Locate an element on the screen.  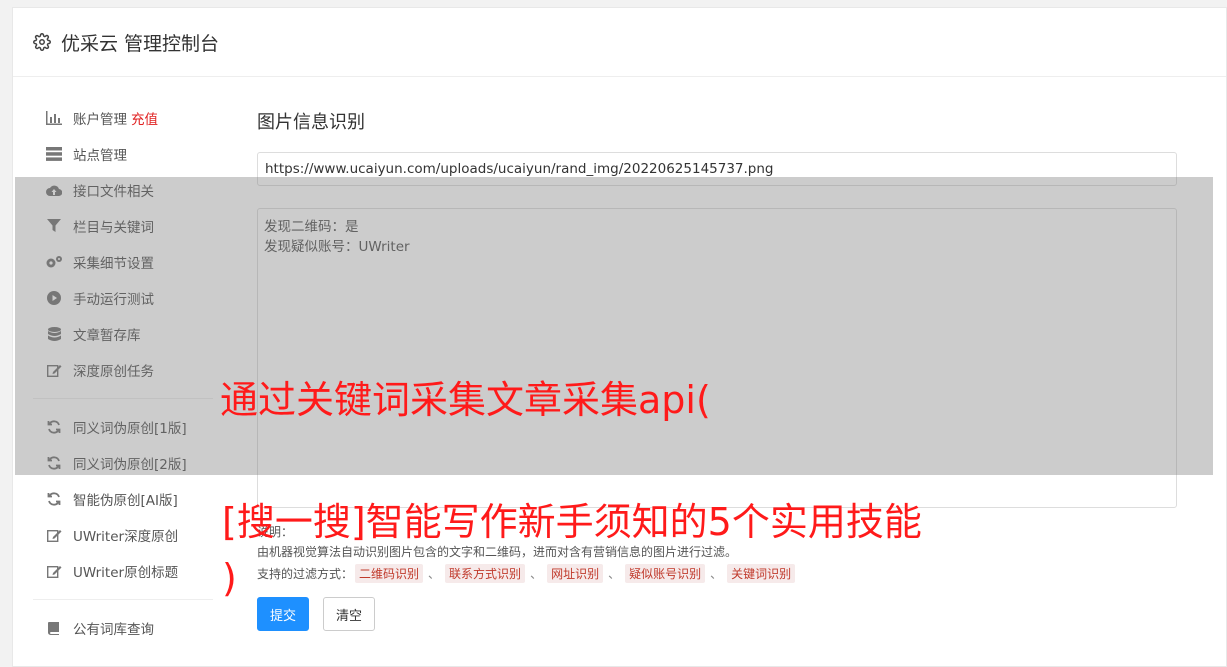
sidebar-item-synonym-v1: 同义词伪原创[1版] is located at coordinates (118, 427).